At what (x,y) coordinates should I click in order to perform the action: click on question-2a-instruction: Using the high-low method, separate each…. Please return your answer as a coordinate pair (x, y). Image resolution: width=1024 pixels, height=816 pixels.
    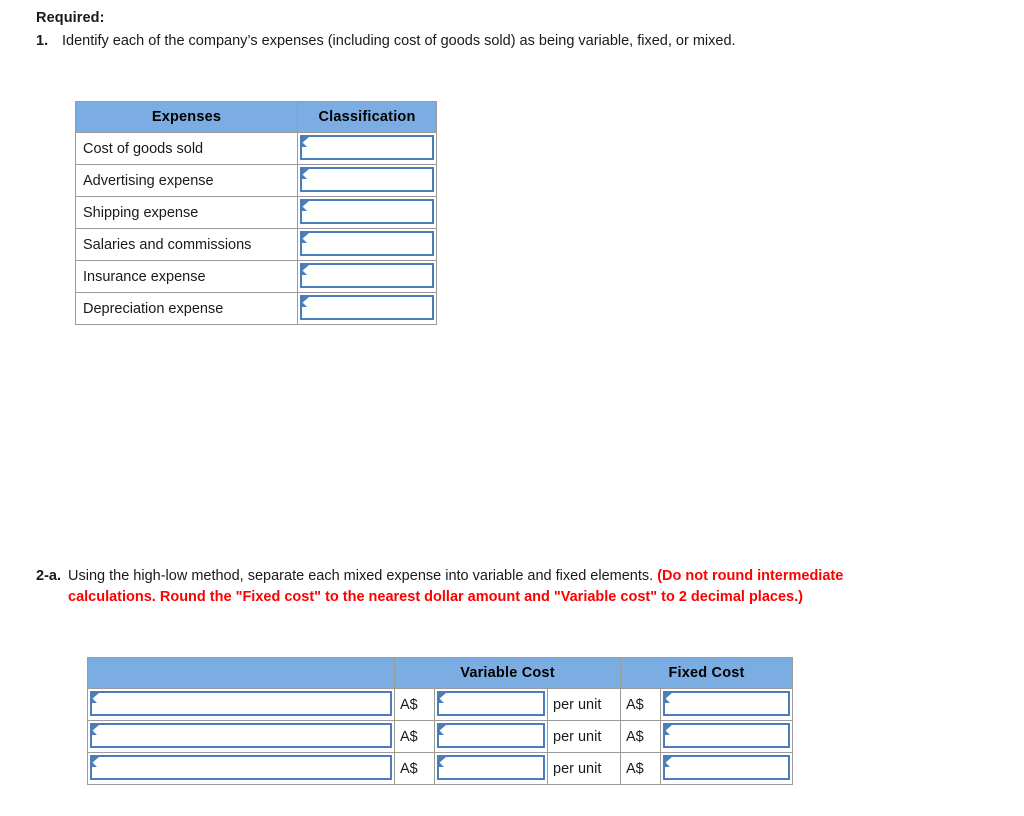
    Looking at the image, I should click on (363, 576).